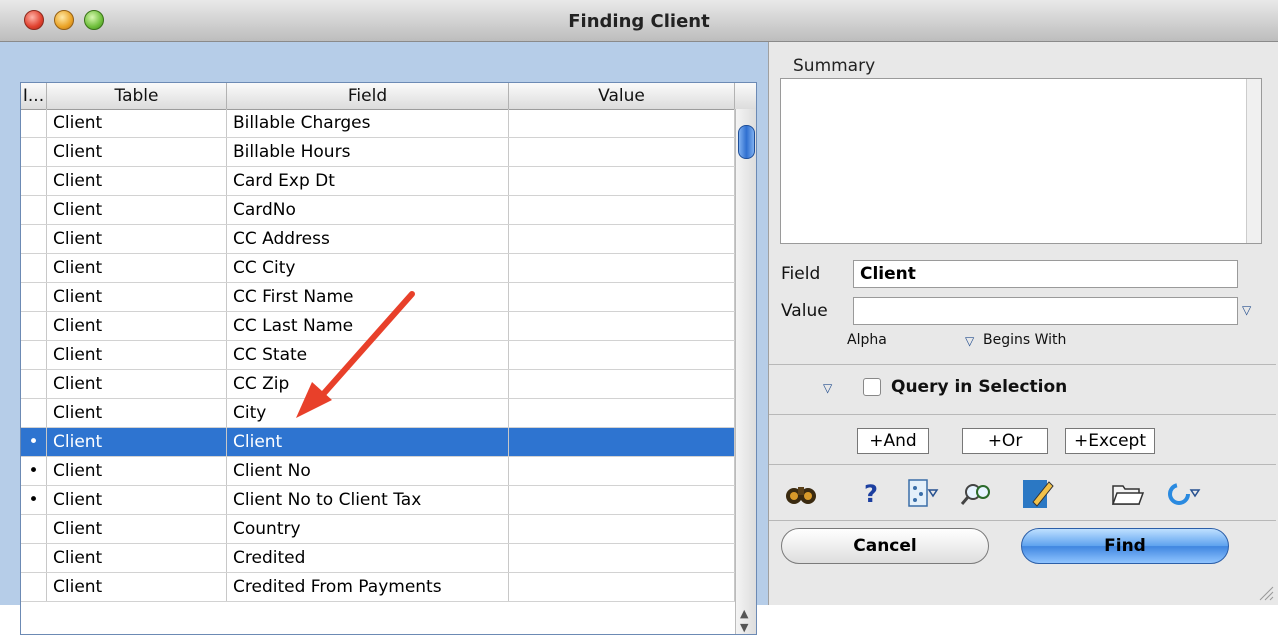 The height and width of the screenshot is (635, 1278). Describe the element at coordinates (867, 340) in the screenshot. I see `field-type-label: Alpha` at that location.